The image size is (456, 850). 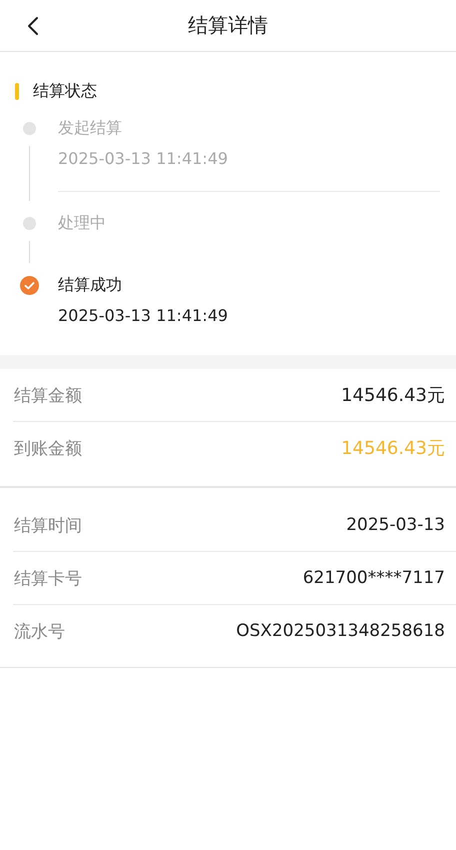 What do you see at coordinates (47, 395) in the screenshot?
I see `field-label: 结算金额` at bounding box center [47, 395].